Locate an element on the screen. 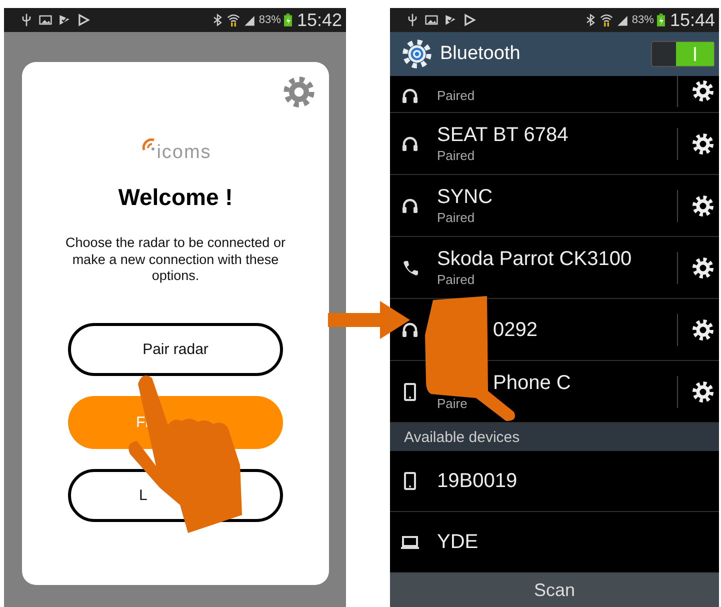 The width and height of the screenshot is (721, 607). device-row: SYNC Paired is located at coordinates (554, 206).